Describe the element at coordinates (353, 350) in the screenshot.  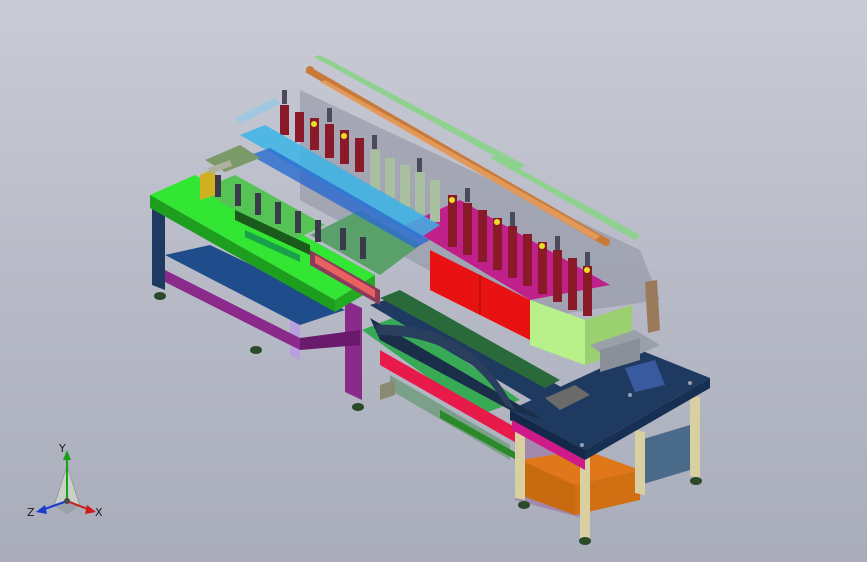
I see `left-frame-leg` at that location.